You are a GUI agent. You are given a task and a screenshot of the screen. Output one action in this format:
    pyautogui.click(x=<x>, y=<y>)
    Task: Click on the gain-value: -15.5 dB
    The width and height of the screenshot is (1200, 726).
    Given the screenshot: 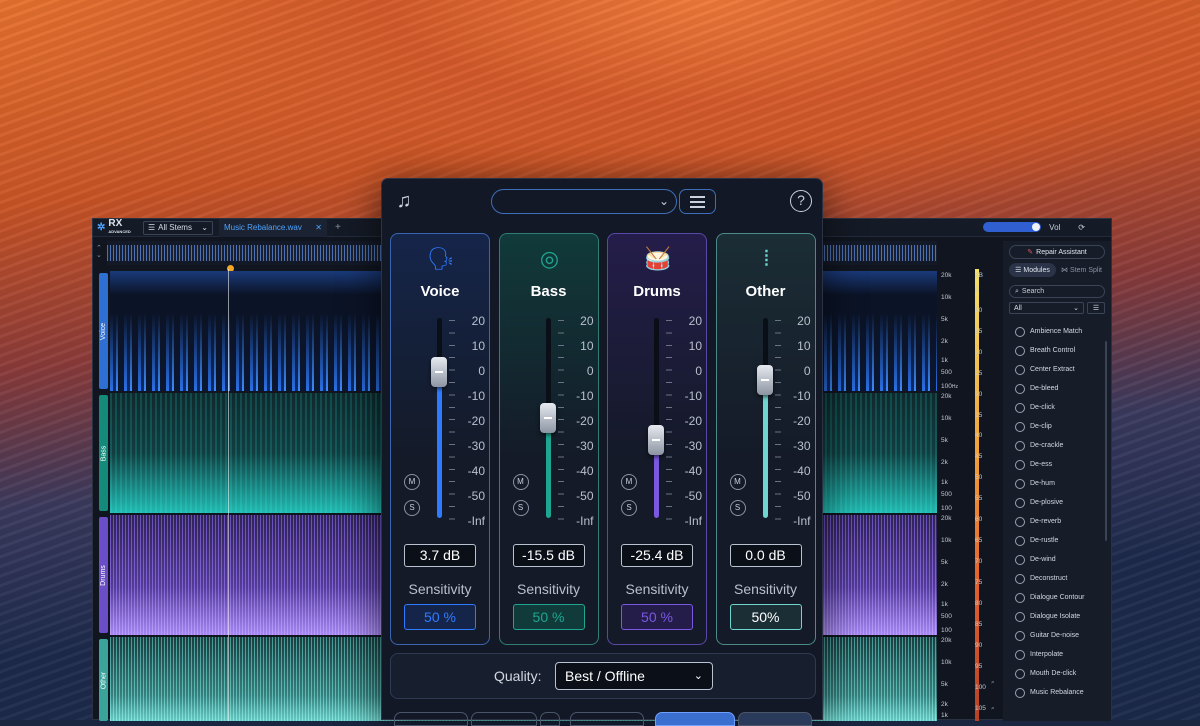 What is the action you would take?
    pyautogui.click(x=548, y=555)
    